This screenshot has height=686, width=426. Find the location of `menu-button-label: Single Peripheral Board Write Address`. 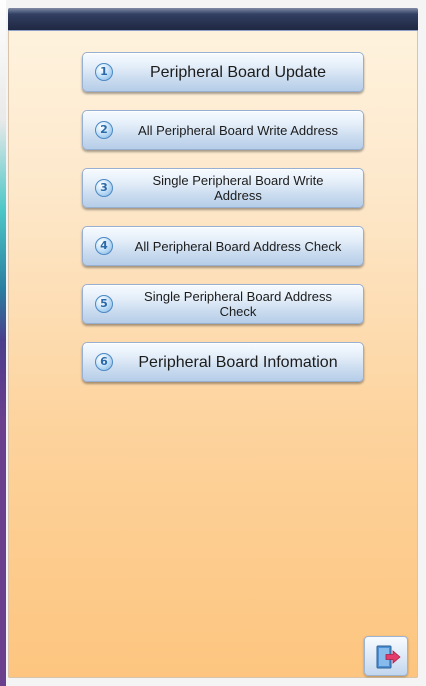

menu-button-label: Single Peripheral Board Write Address is located at coordinates (238, 188).